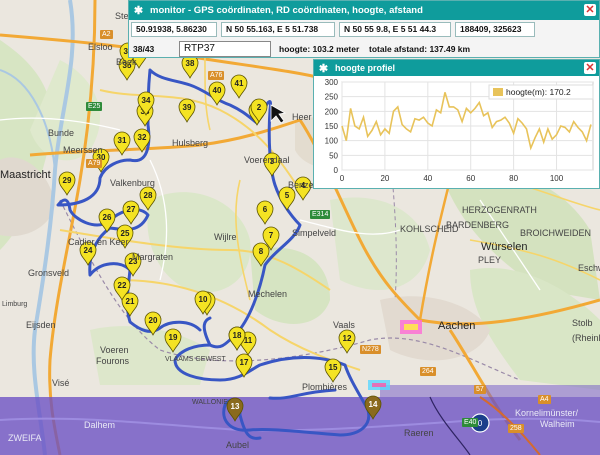 This screenshot has width=600, height=455. Describe the element at coordinates (153, 320) in the screenshot. I see `waypoint-label: 20` at that location.